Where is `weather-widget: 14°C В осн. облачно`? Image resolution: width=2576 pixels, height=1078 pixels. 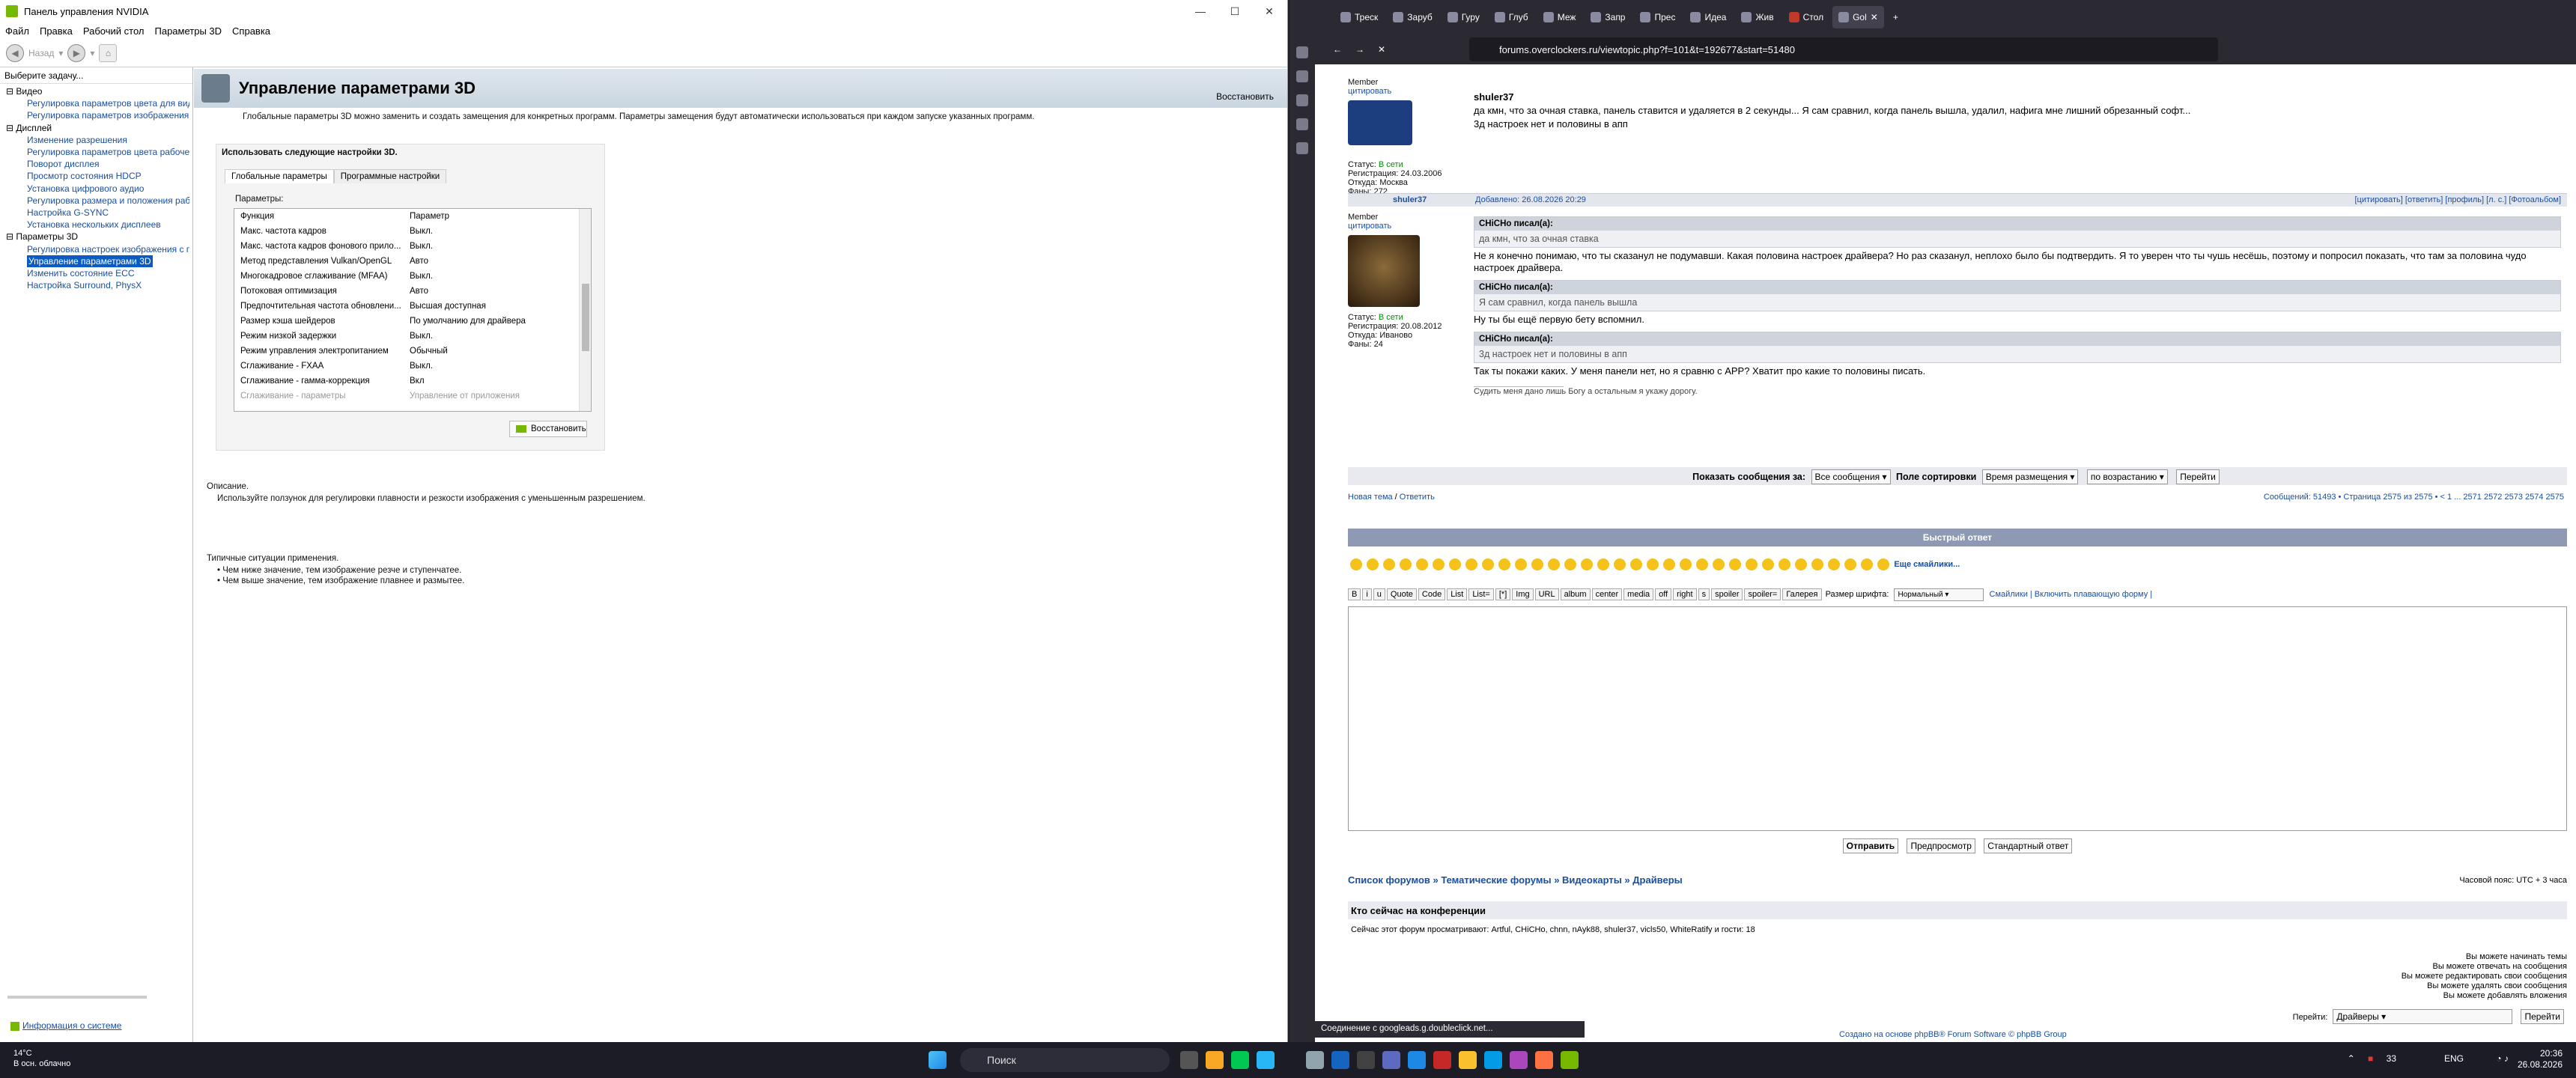 weather-widget: 14°C В осн. облачно is located at coordinates (41, 1058).